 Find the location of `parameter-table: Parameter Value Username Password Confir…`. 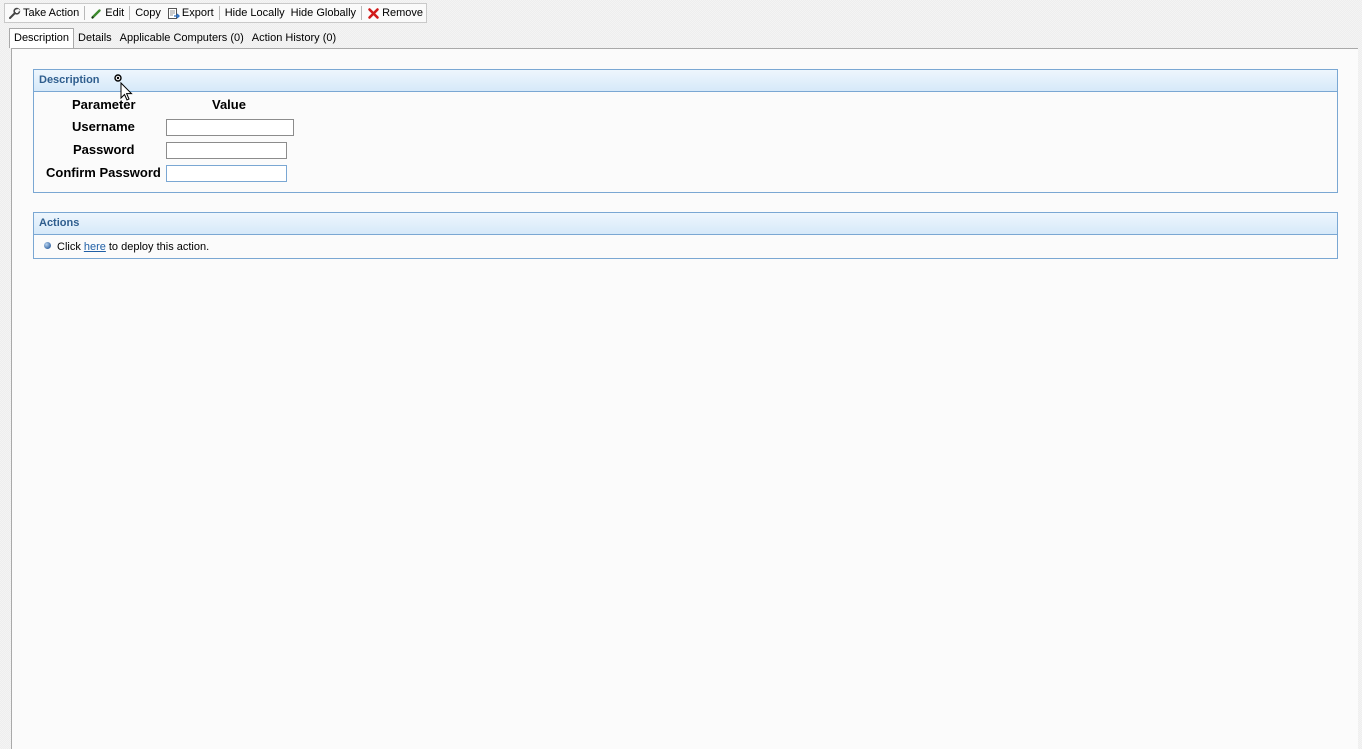

parameter-table: Parameter Value Username Password Confir… is located at coordinates (685, 142).